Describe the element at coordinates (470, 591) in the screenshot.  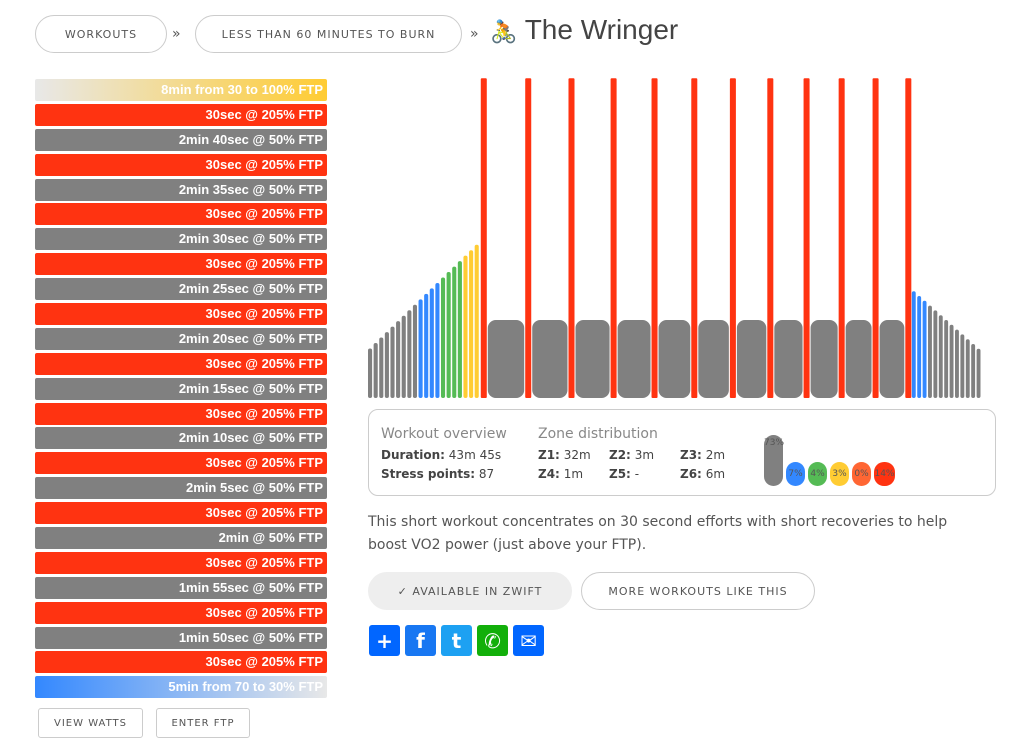
I see `available-in-zwift-button: ✓ AVAILABLE IN ZWIFT` at that location.